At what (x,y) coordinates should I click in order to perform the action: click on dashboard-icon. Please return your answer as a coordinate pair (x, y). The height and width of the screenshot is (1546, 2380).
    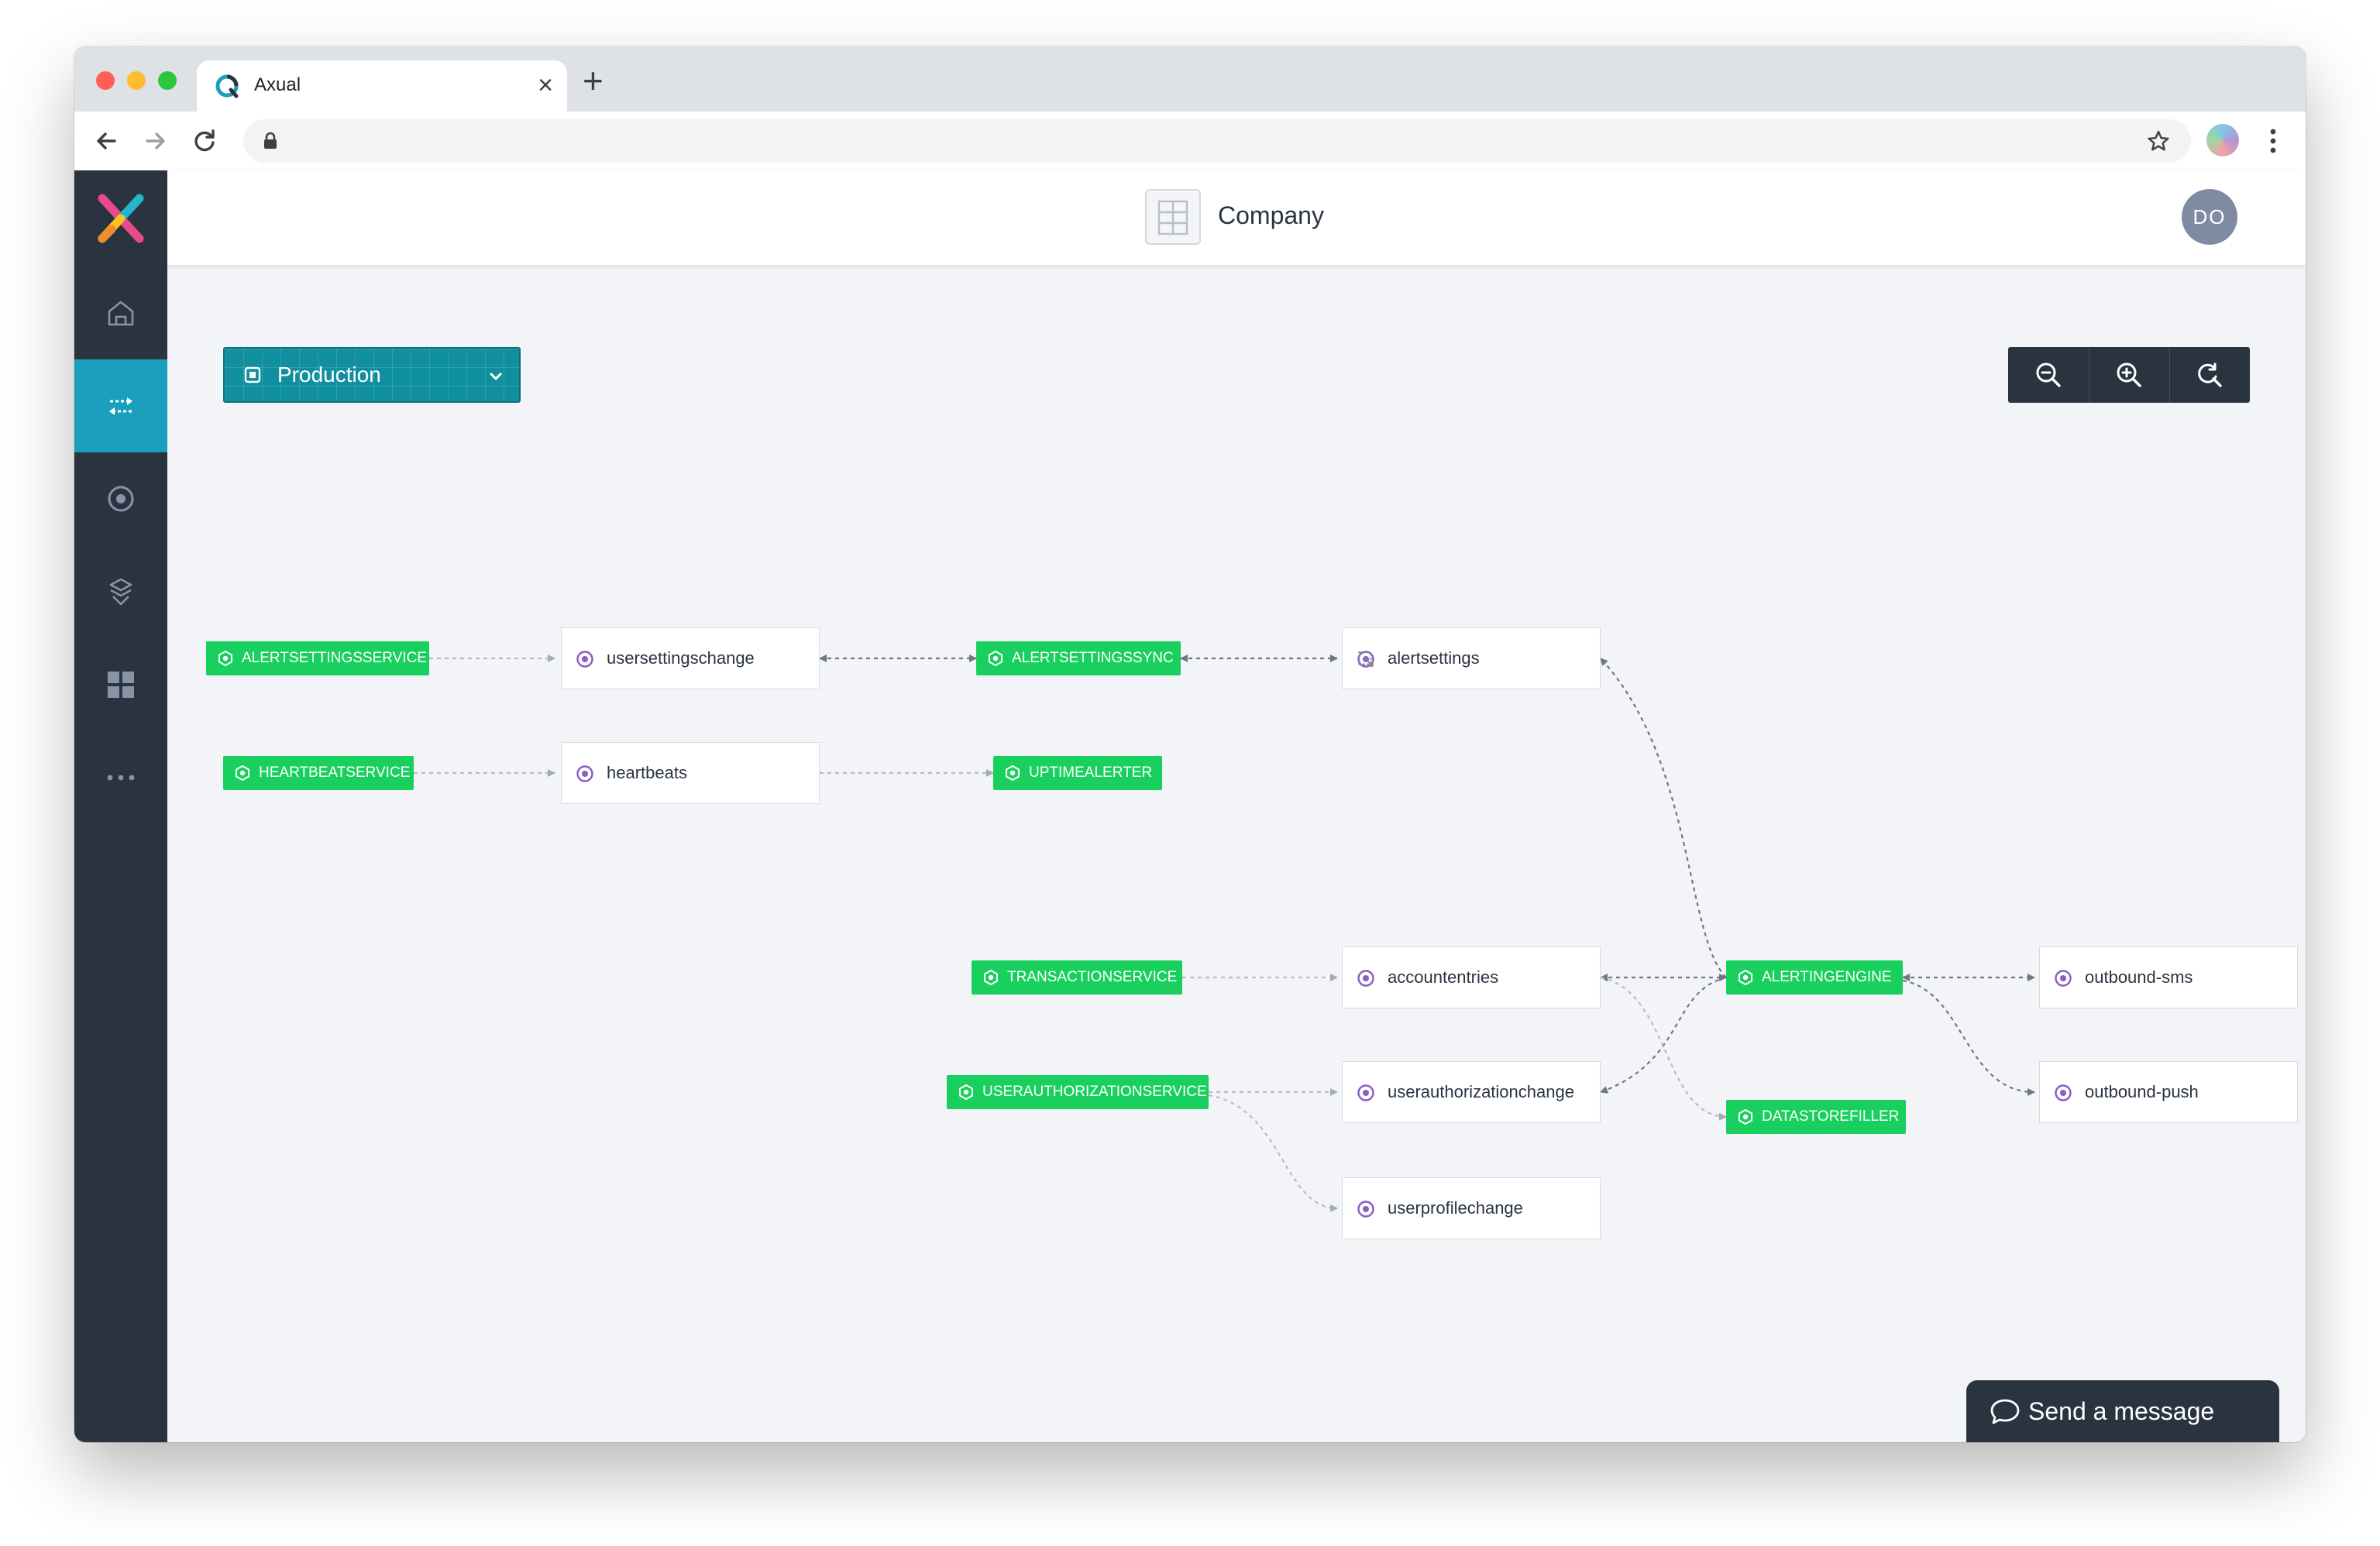
    Looking at the image, I should click on (121, 685).